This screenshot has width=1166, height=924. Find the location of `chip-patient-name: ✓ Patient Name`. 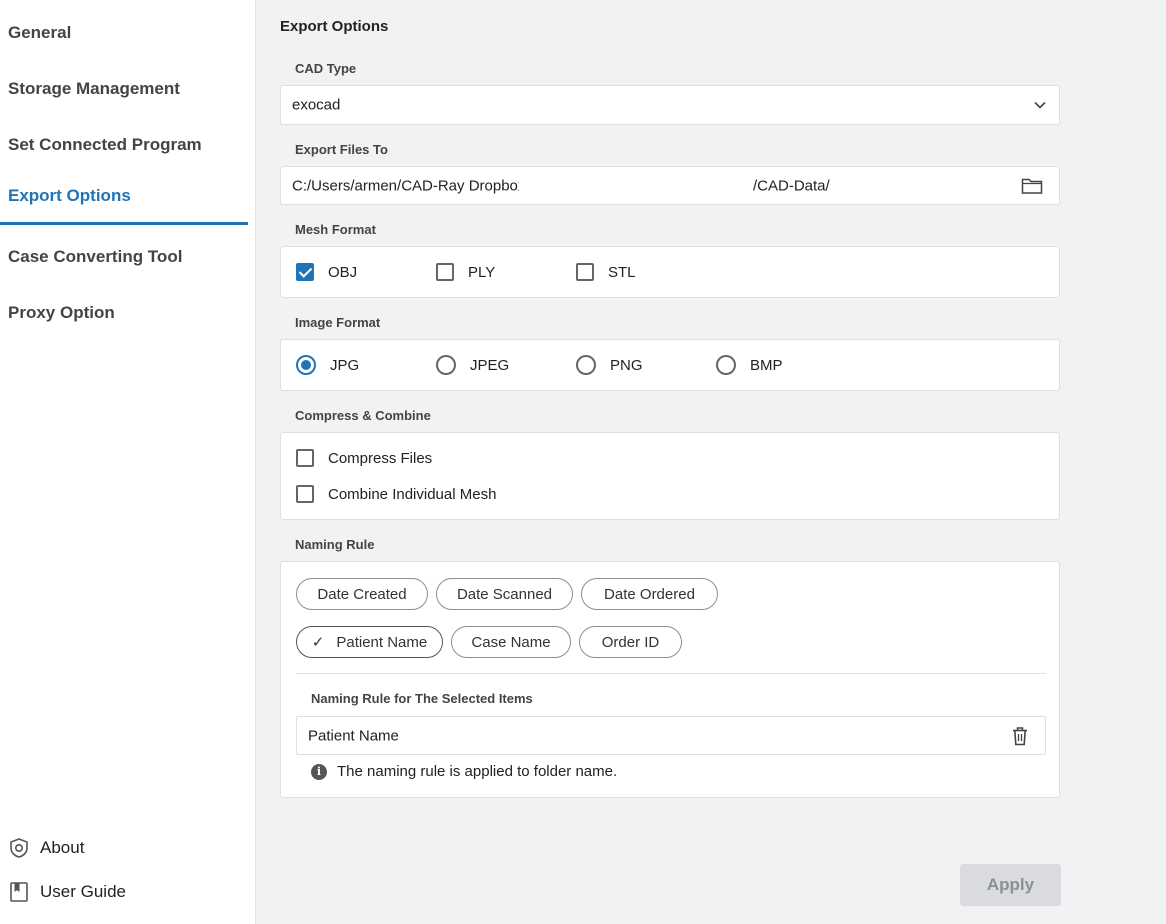

chip-patient-name: ✓ Patient Name is located at coordinates (369, 642).